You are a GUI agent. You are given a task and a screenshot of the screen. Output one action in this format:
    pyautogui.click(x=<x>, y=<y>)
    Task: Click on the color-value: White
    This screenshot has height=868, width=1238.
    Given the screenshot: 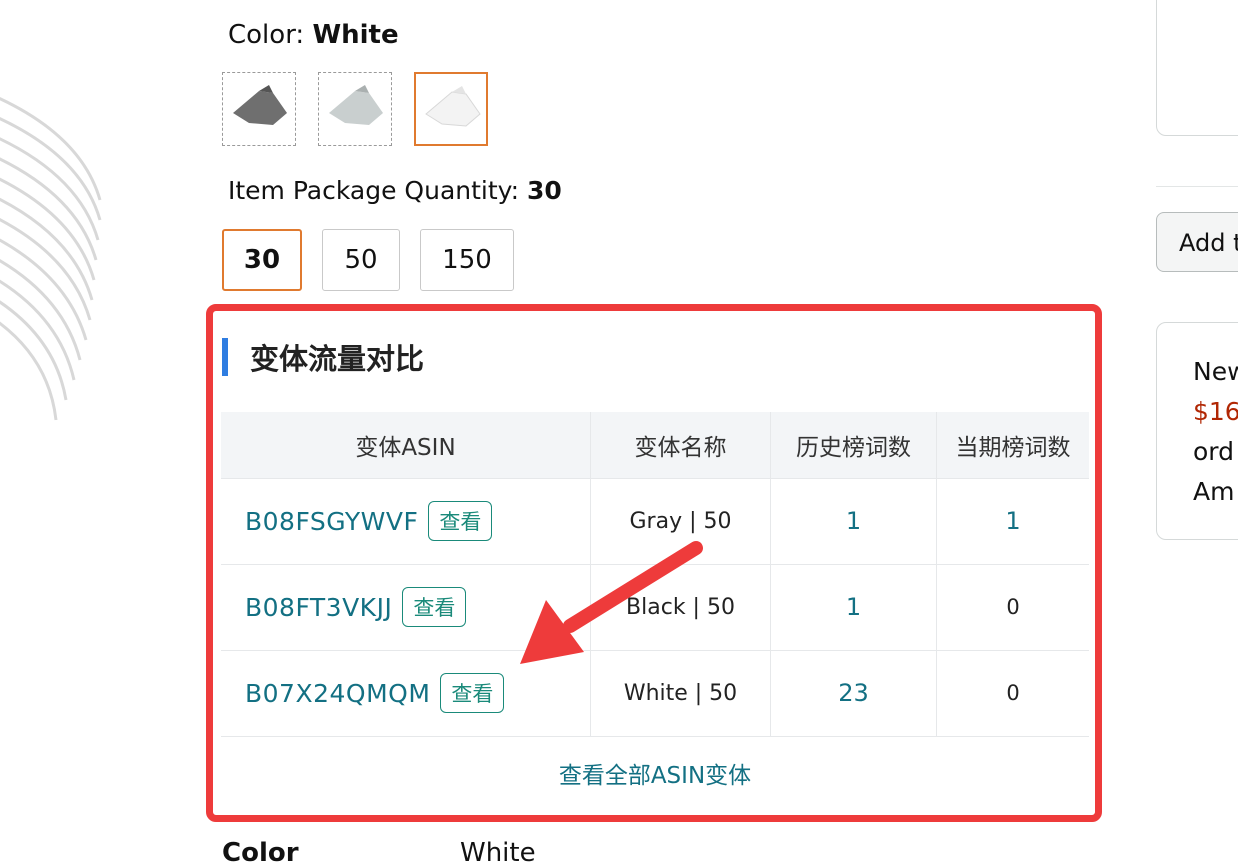 What is the action you would take?
    pyautogui.click(x=355, y=35)
    